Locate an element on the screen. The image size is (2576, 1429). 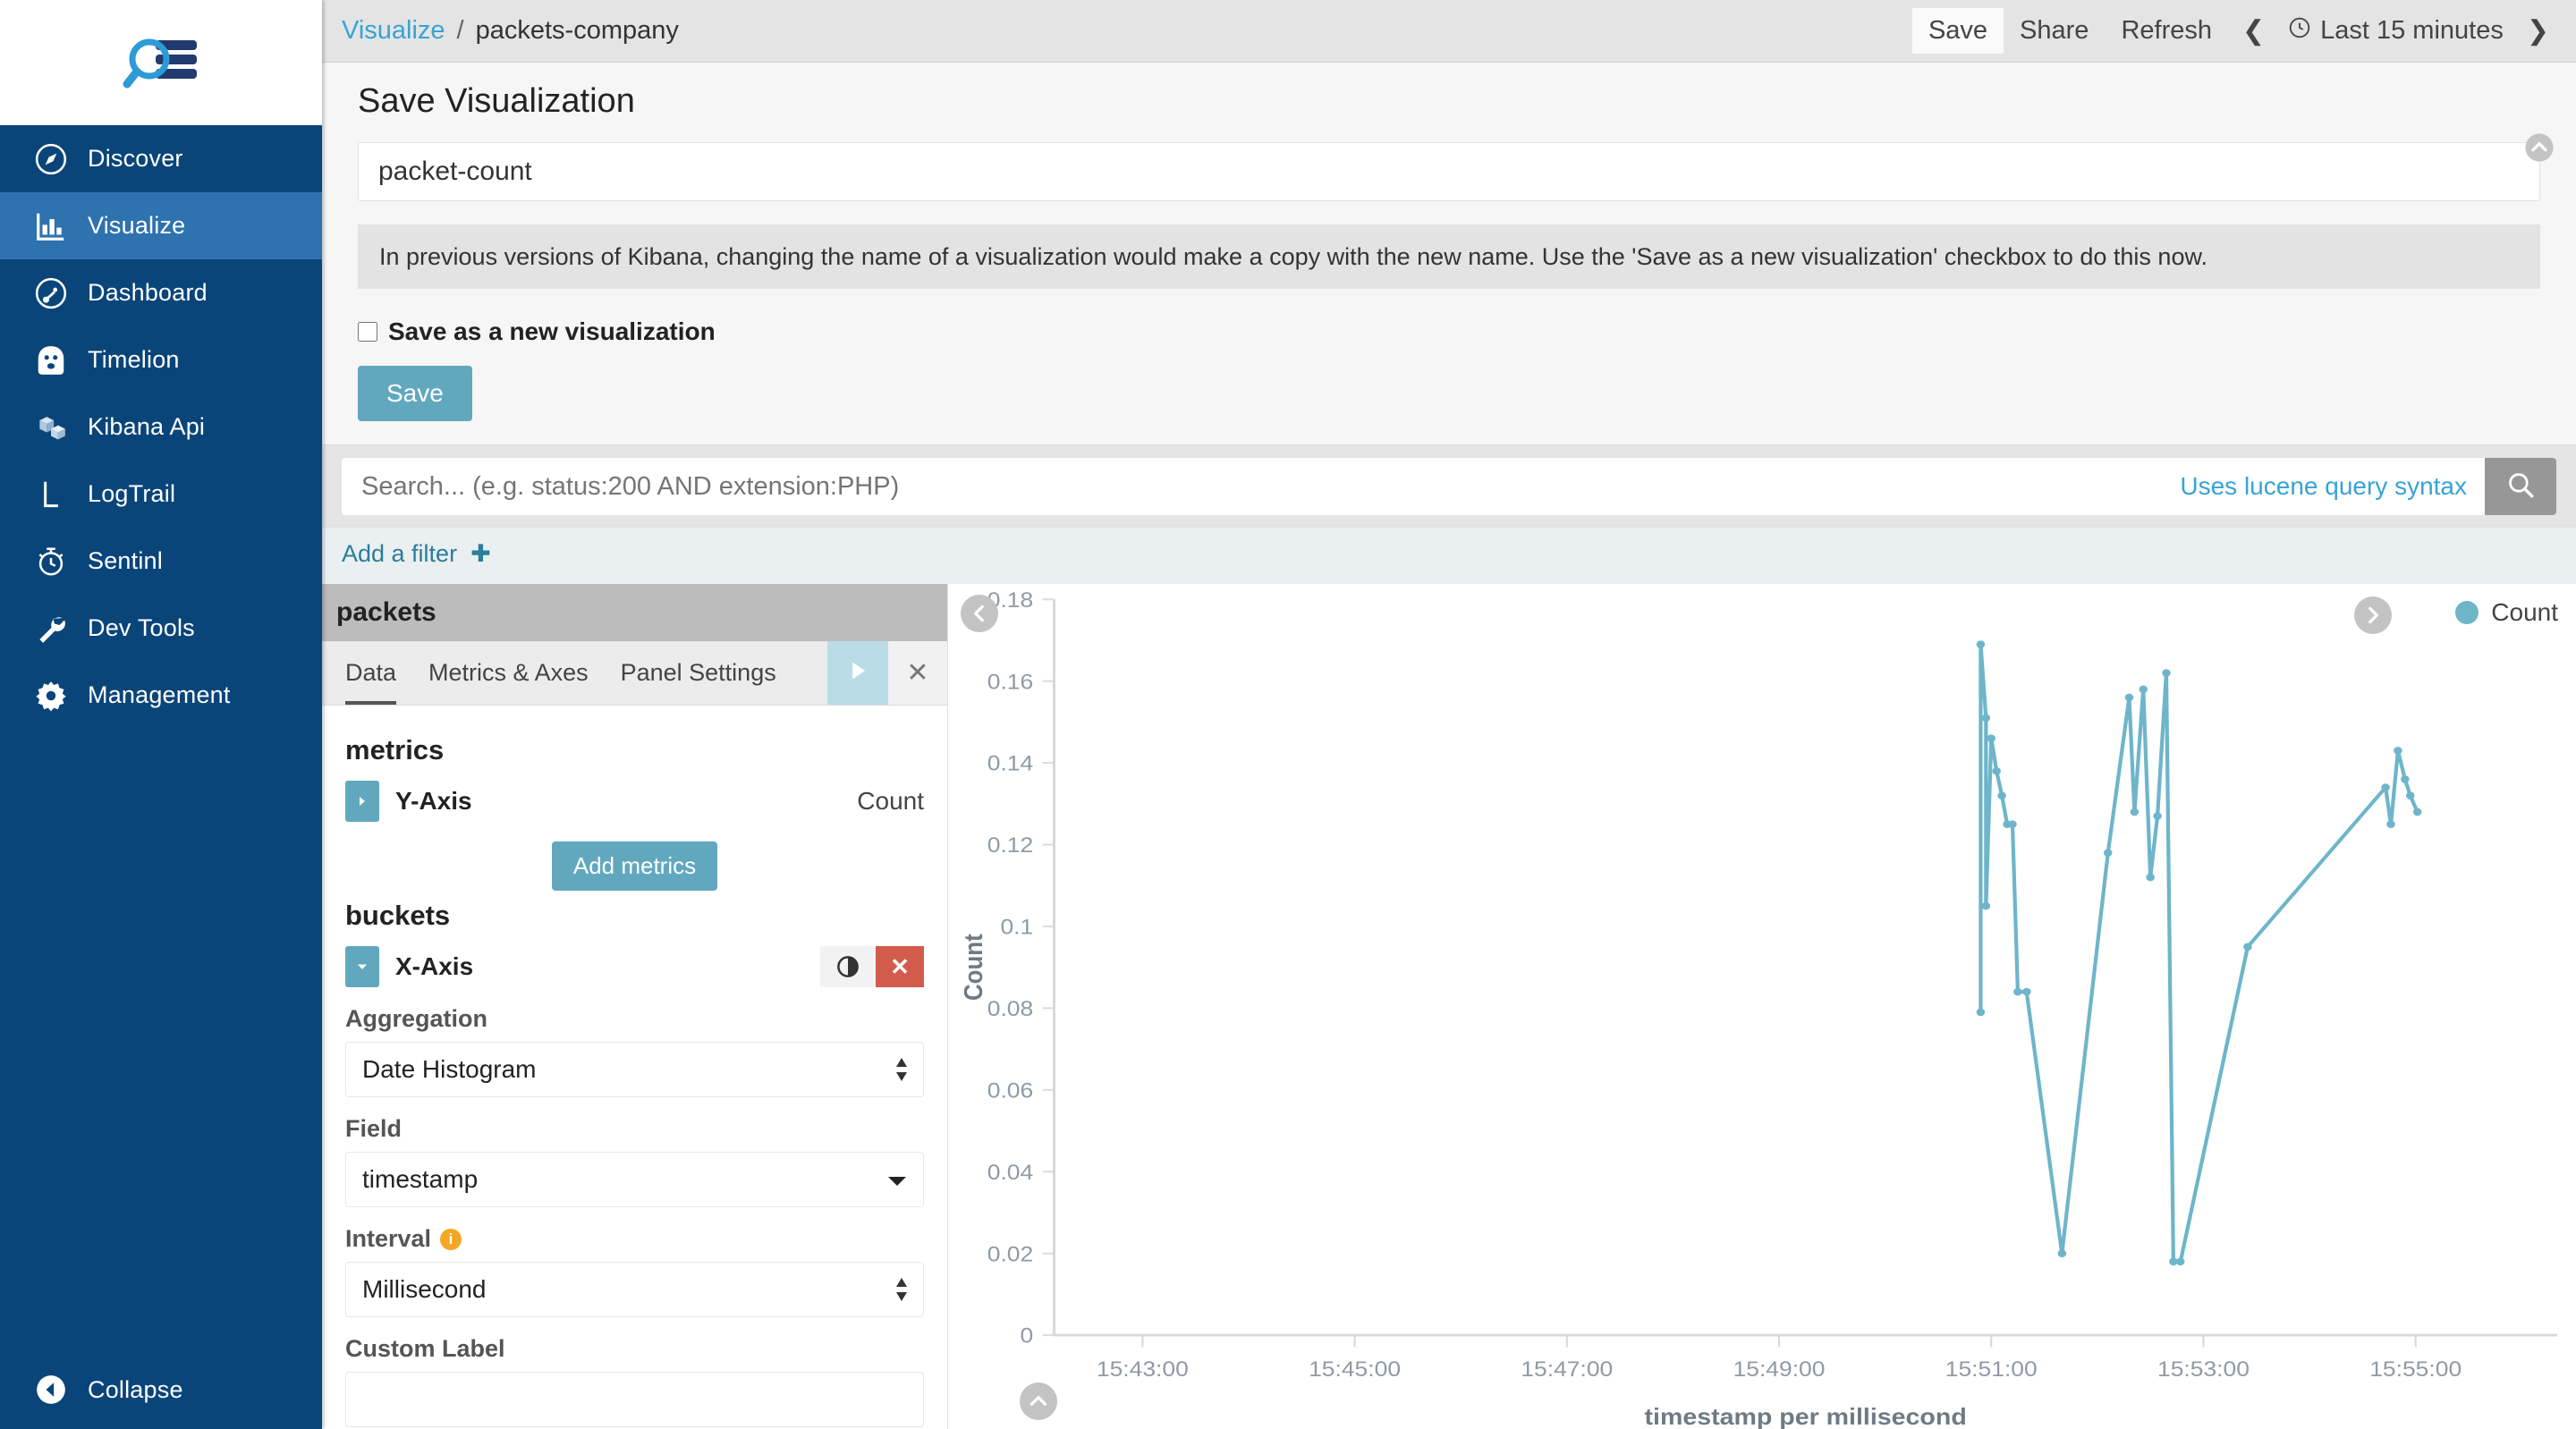
share-button: Share is located at coordinates (2054, 31).